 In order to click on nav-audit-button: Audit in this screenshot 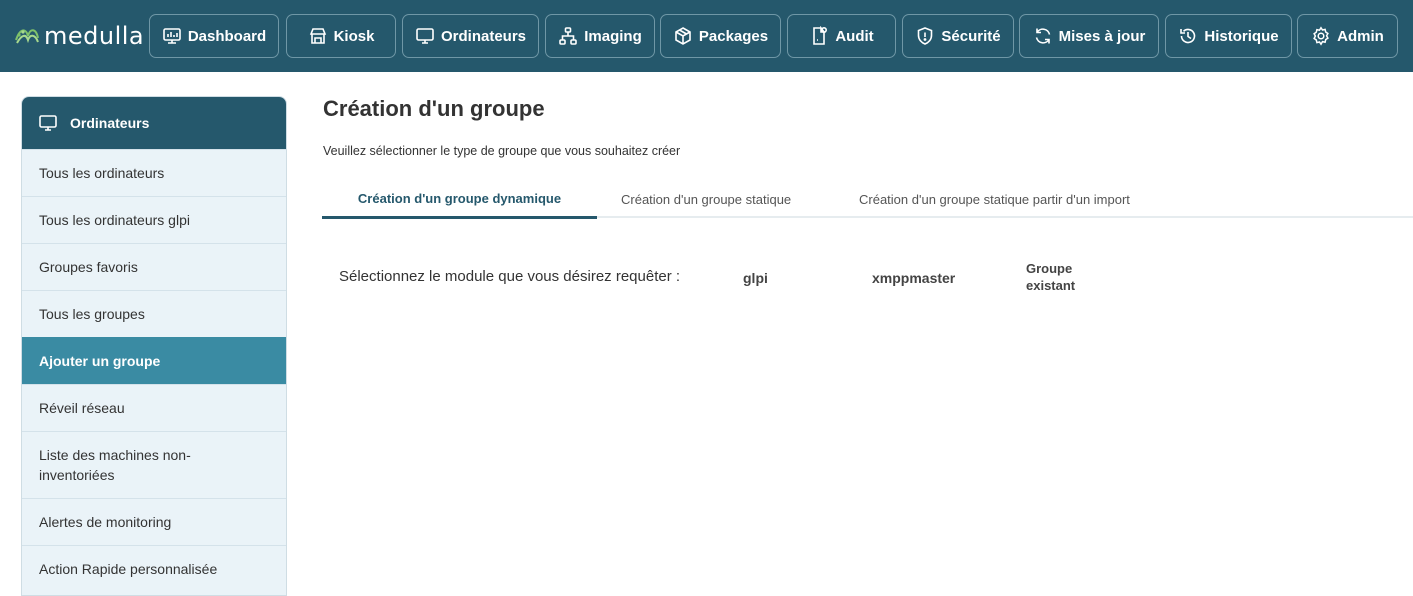, I will do `click(841, 36)`.